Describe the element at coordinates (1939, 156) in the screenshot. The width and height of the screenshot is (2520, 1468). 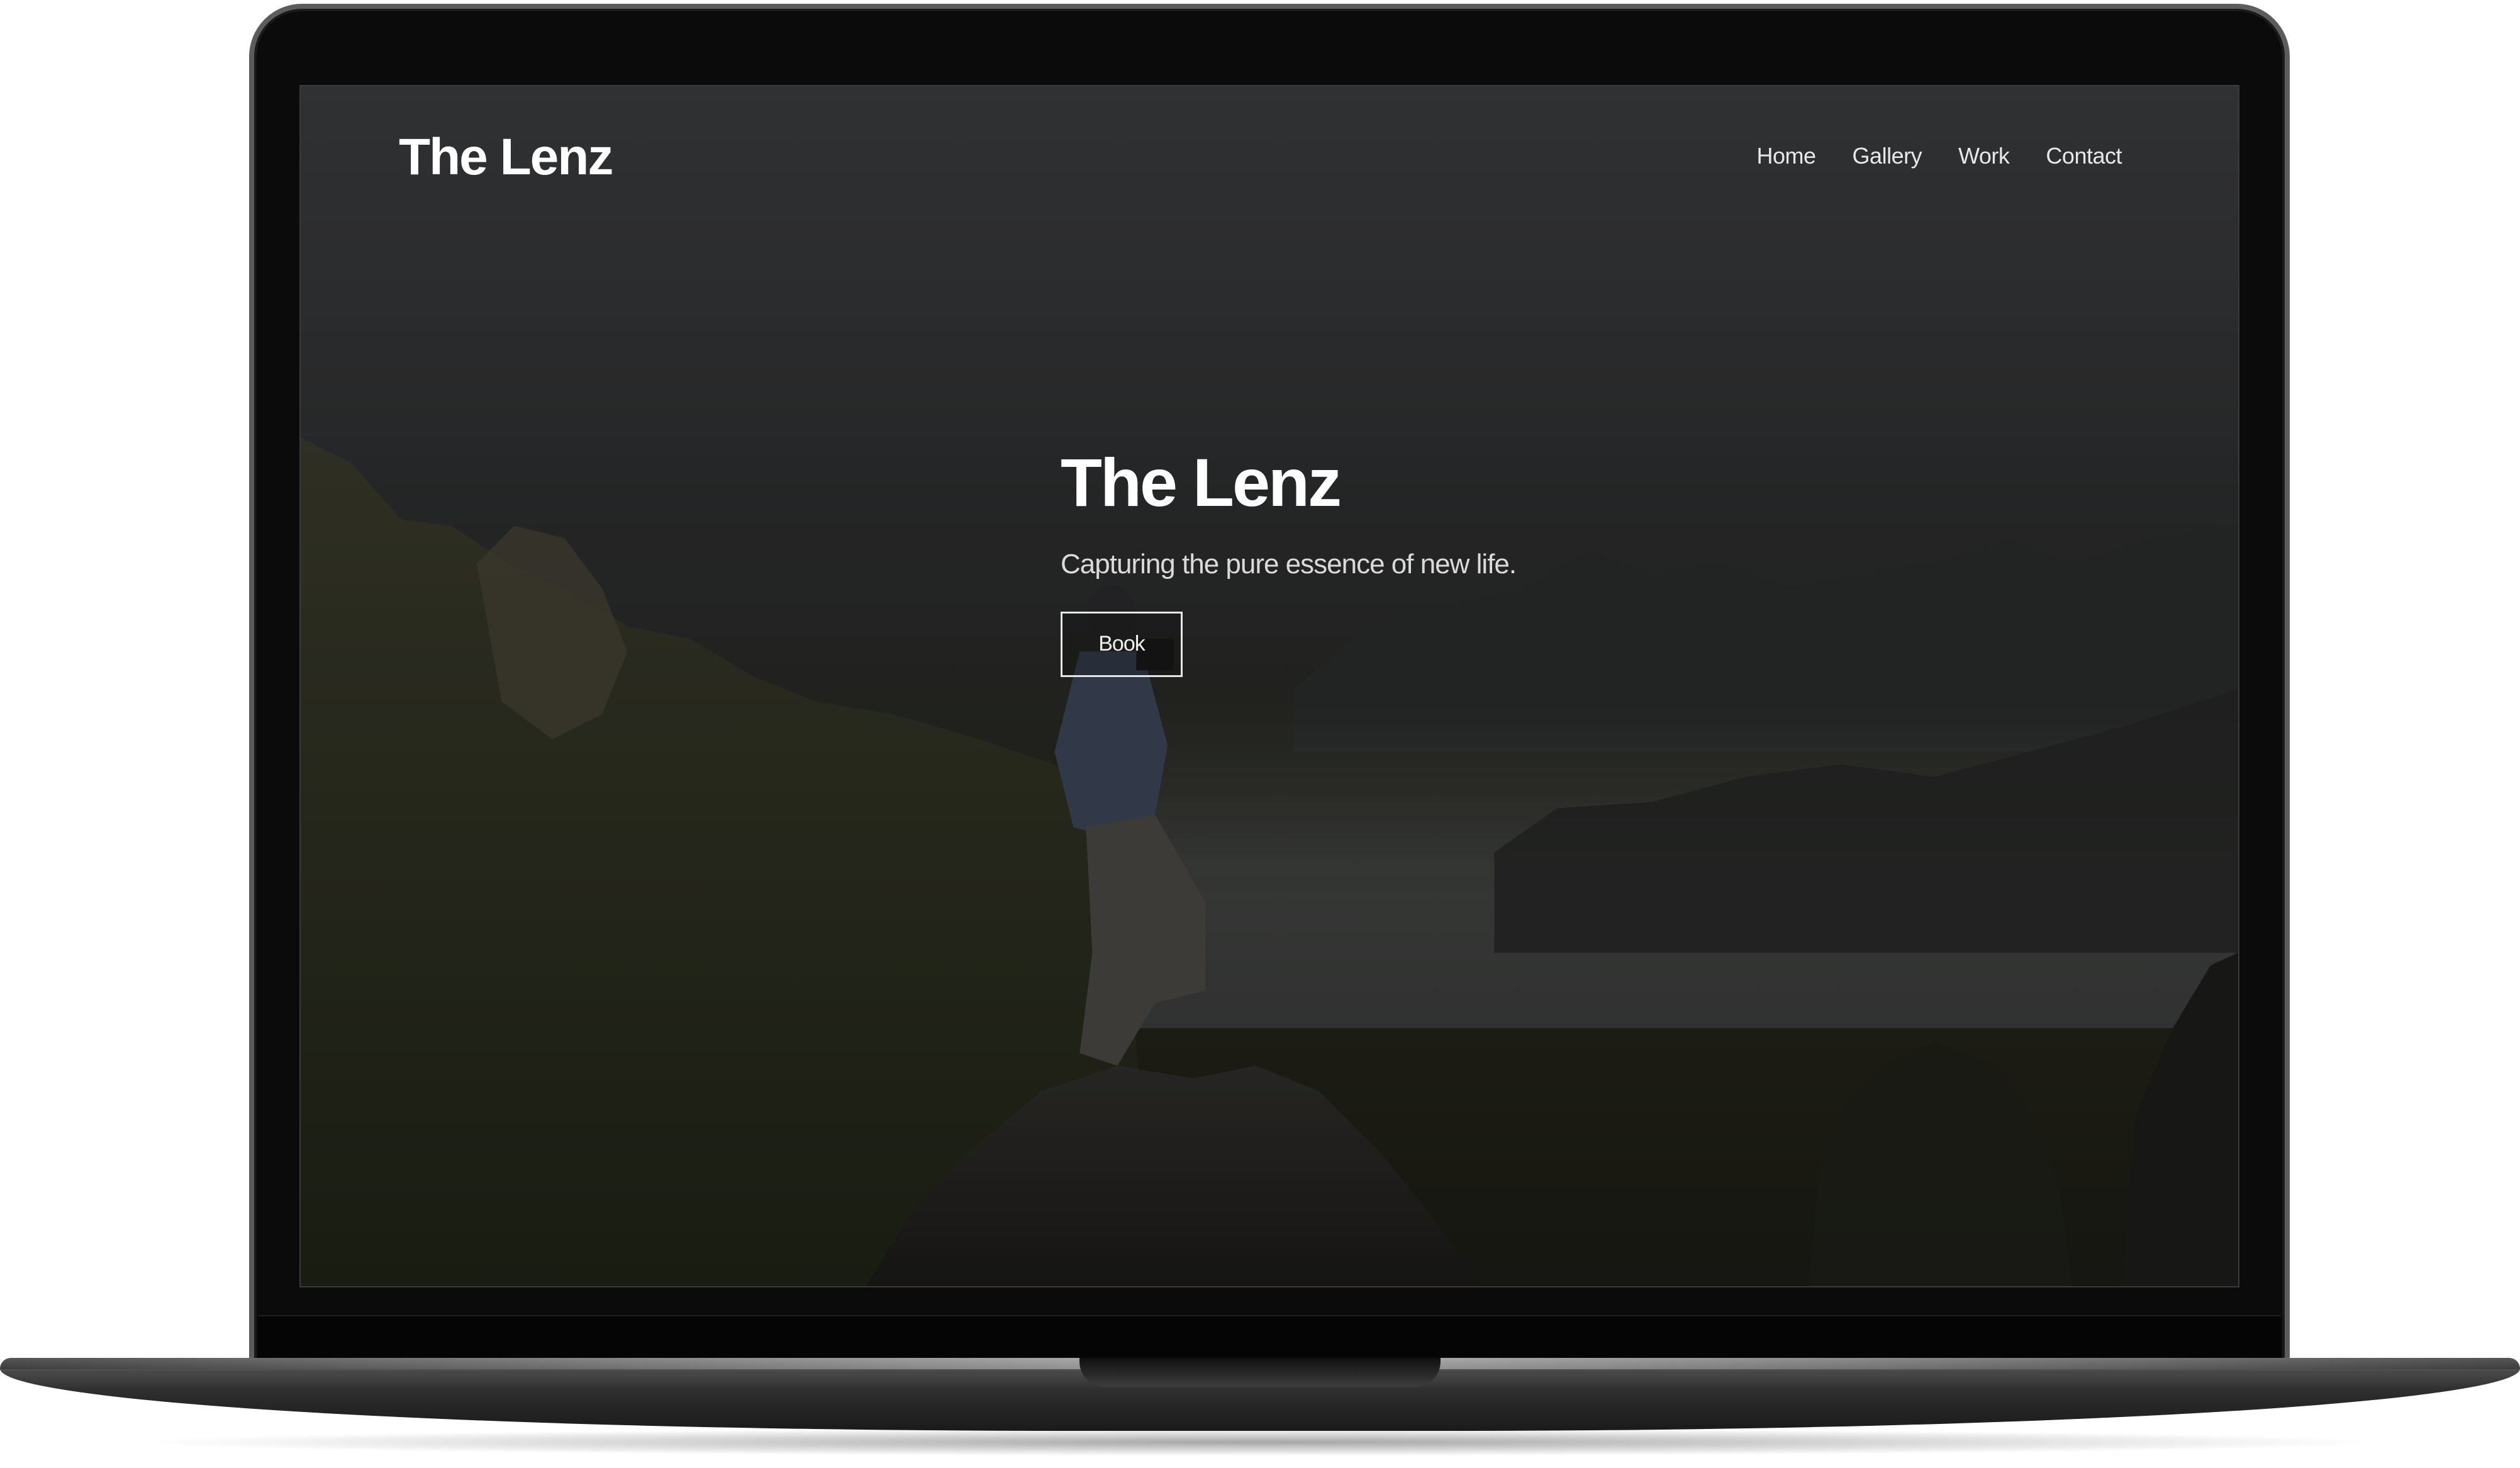
I see `main-navigation: Home Gallery Work Contact` at that location.